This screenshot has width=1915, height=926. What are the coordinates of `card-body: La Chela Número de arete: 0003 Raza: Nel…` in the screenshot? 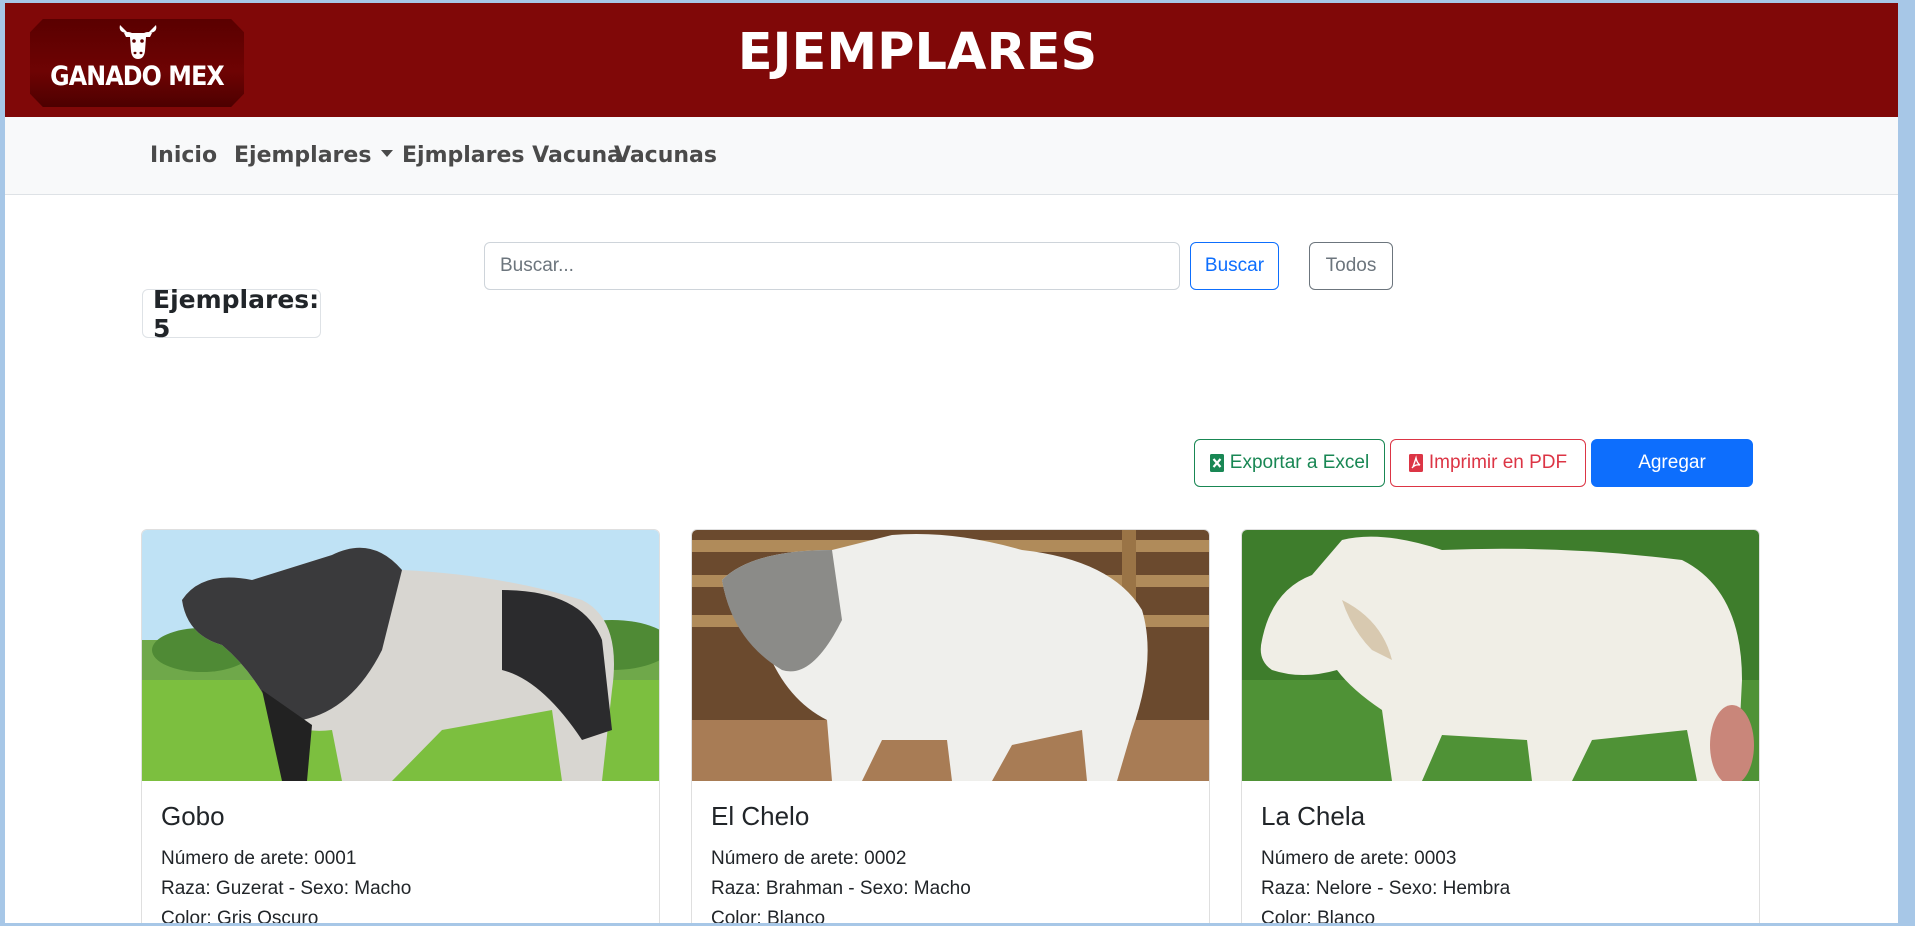 It's located at (1385, 862).